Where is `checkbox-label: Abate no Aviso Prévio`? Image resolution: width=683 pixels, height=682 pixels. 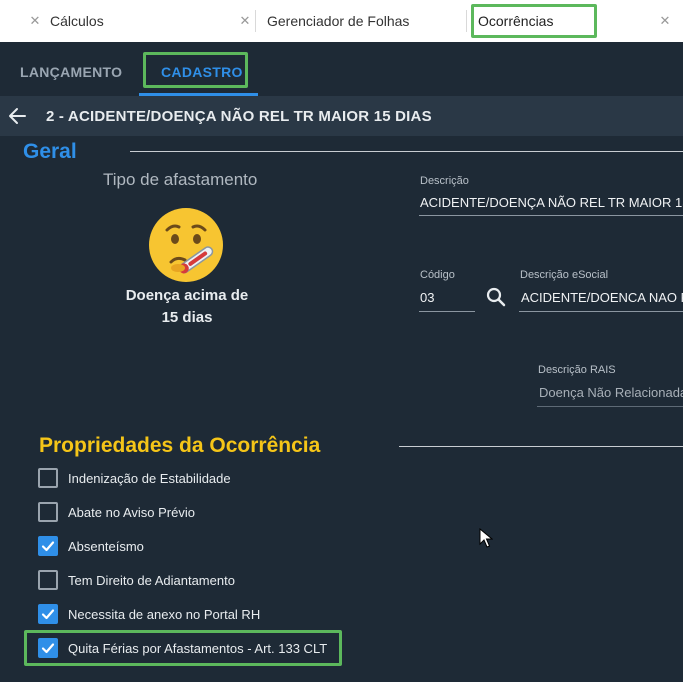
checkbox-label: Abate no Aviso Prévio is located at coordinates (131, 512).